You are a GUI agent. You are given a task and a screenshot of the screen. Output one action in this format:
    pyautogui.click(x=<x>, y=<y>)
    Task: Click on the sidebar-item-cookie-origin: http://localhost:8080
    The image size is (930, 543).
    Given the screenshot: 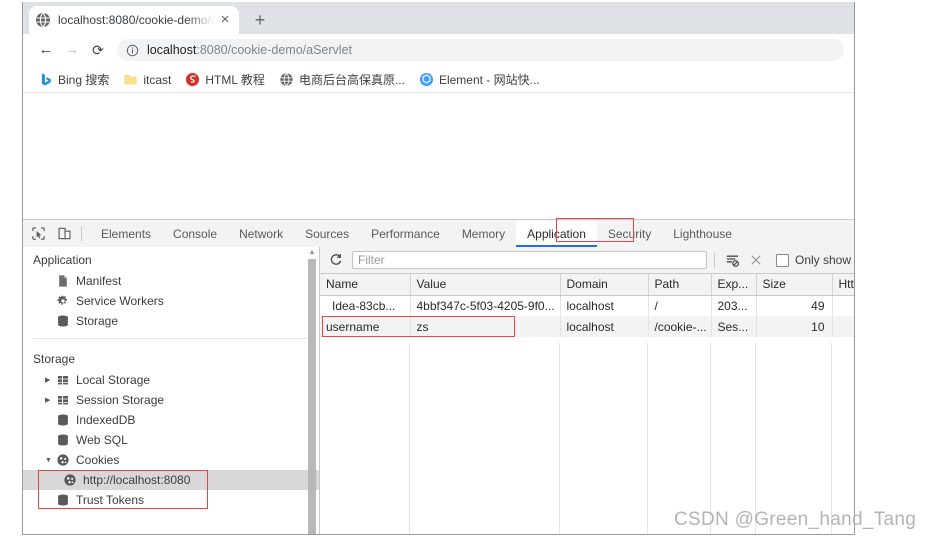 What is the action you would take?
    pyautogui.click(x=171, y=480)
    